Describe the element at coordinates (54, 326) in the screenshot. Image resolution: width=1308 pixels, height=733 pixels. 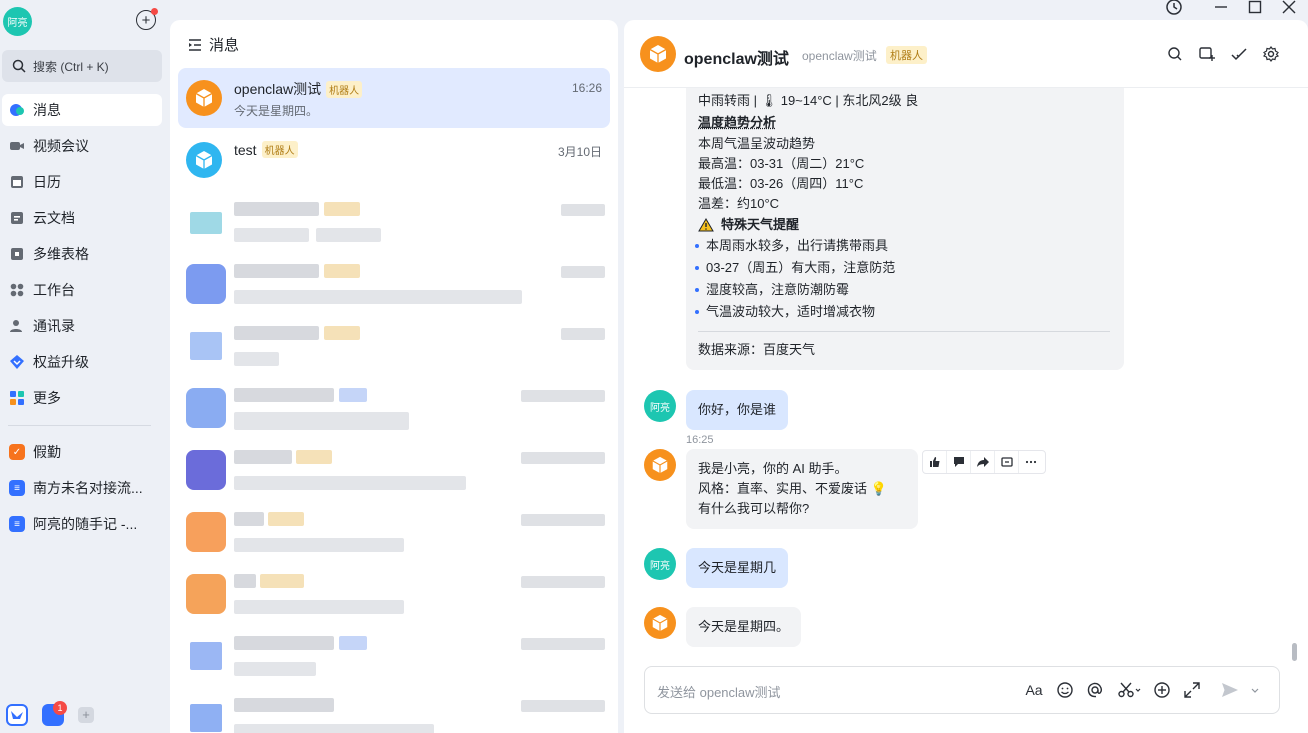
I see `nav-item-label: 通讯录` at that location.